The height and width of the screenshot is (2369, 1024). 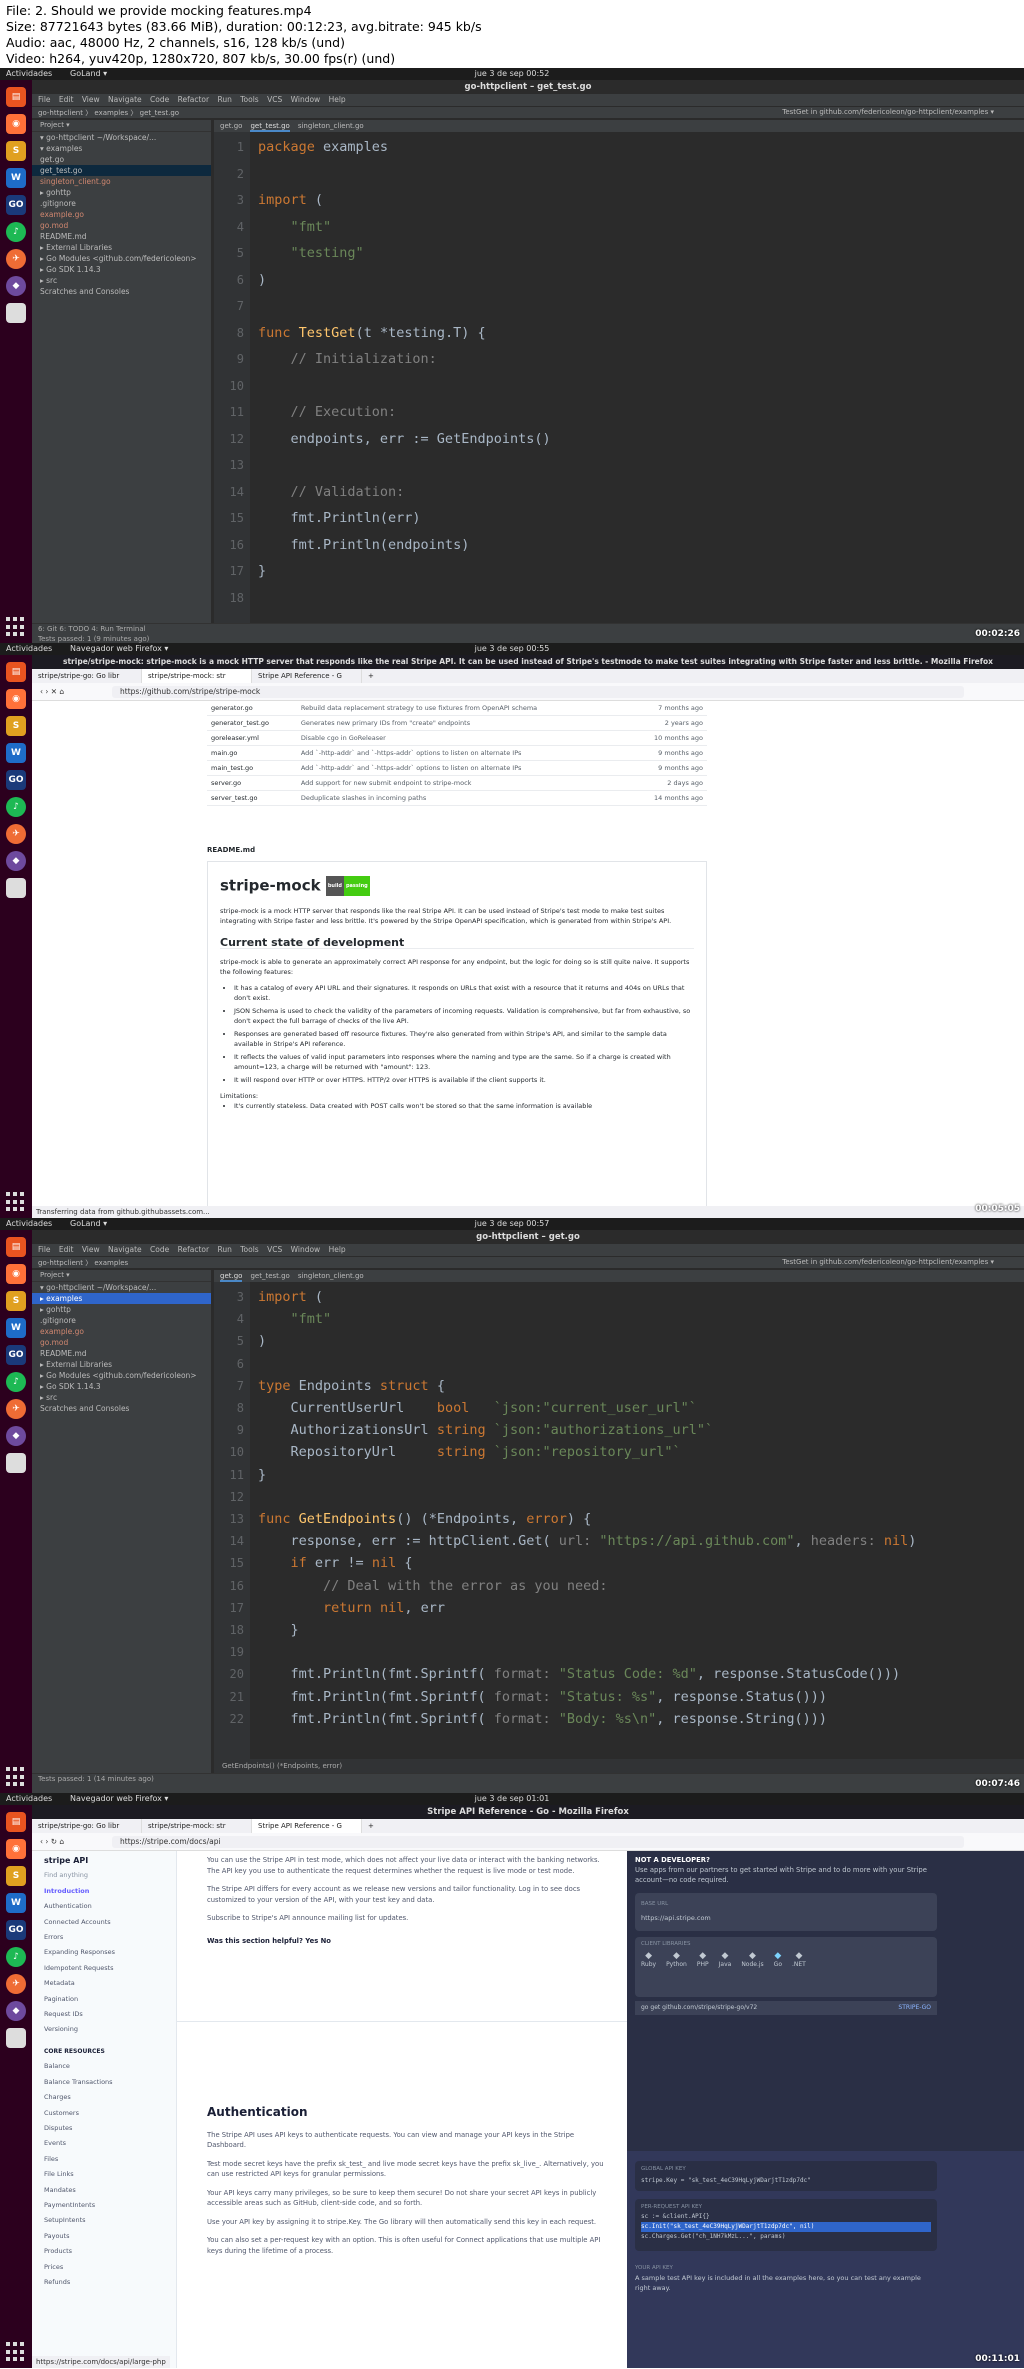 What do you see at coordinates (121, 1331) in the screenshot?
I see `tree-item: example.go` at bounding box center [121, 1331].